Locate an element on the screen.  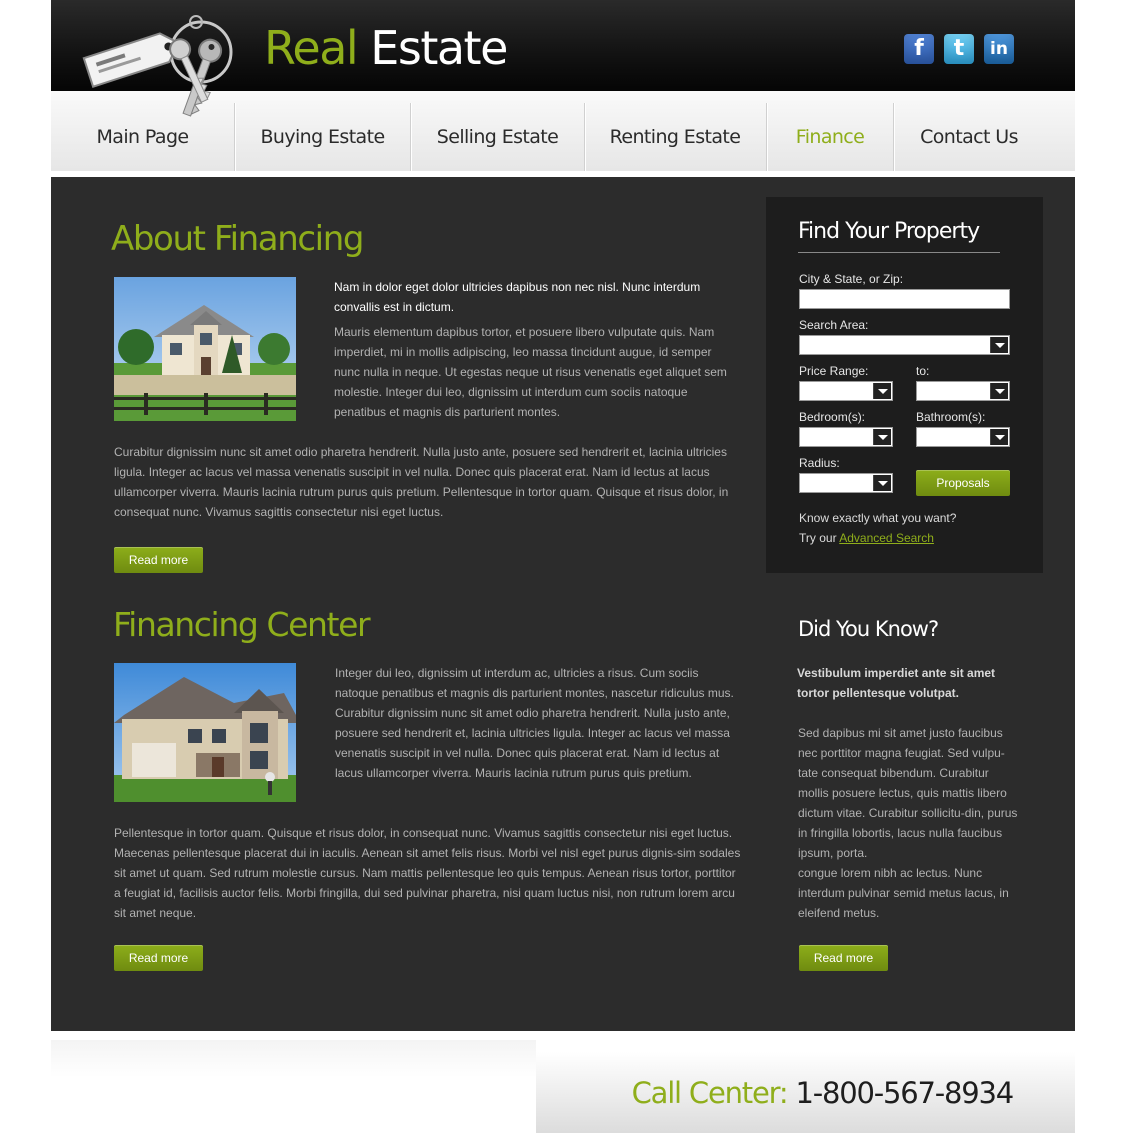
financing-center-heading: Financing Center is located at coordinates (242, 624).